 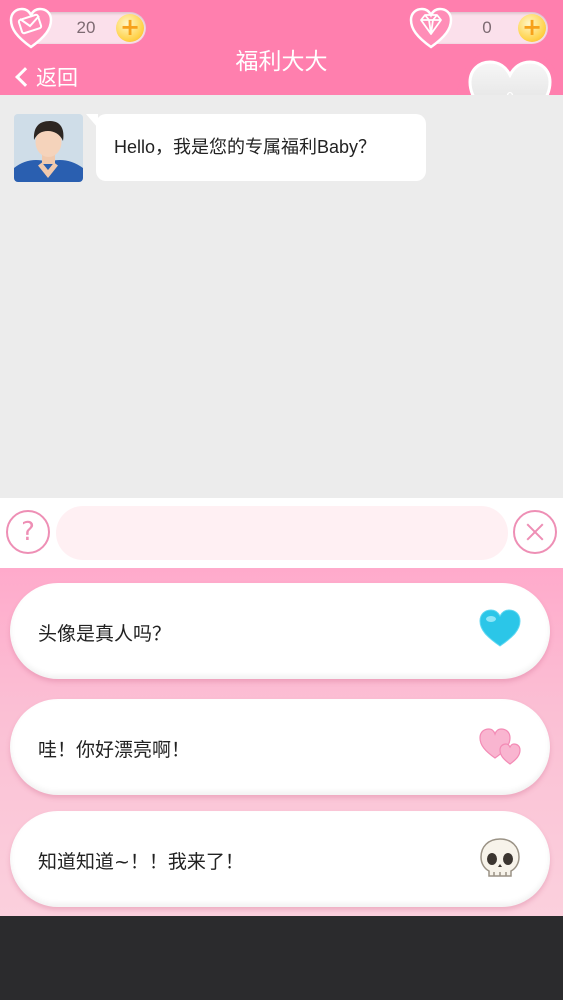 What do you see at coordinates (500, 628) in the screenshot?
I see `blue-heart-icon` at bounding box center [500, 628].